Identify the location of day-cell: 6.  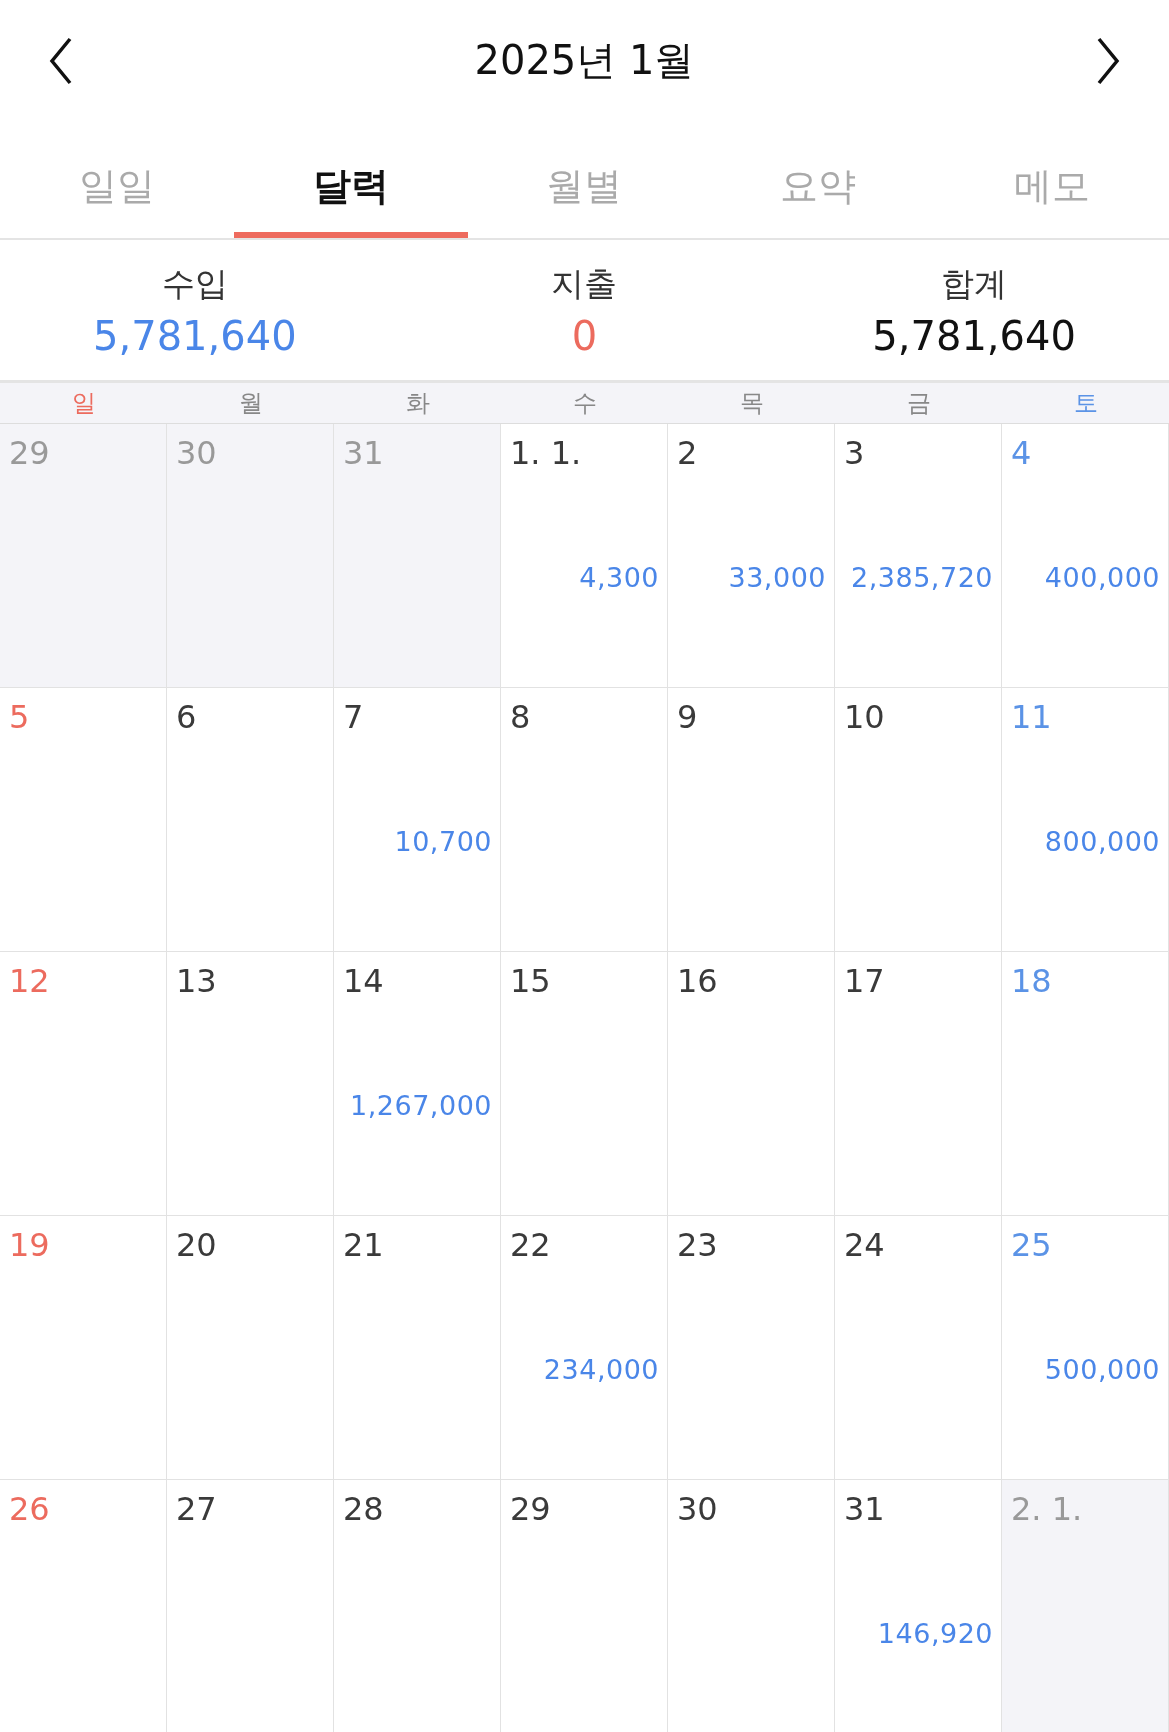
(250, 820).